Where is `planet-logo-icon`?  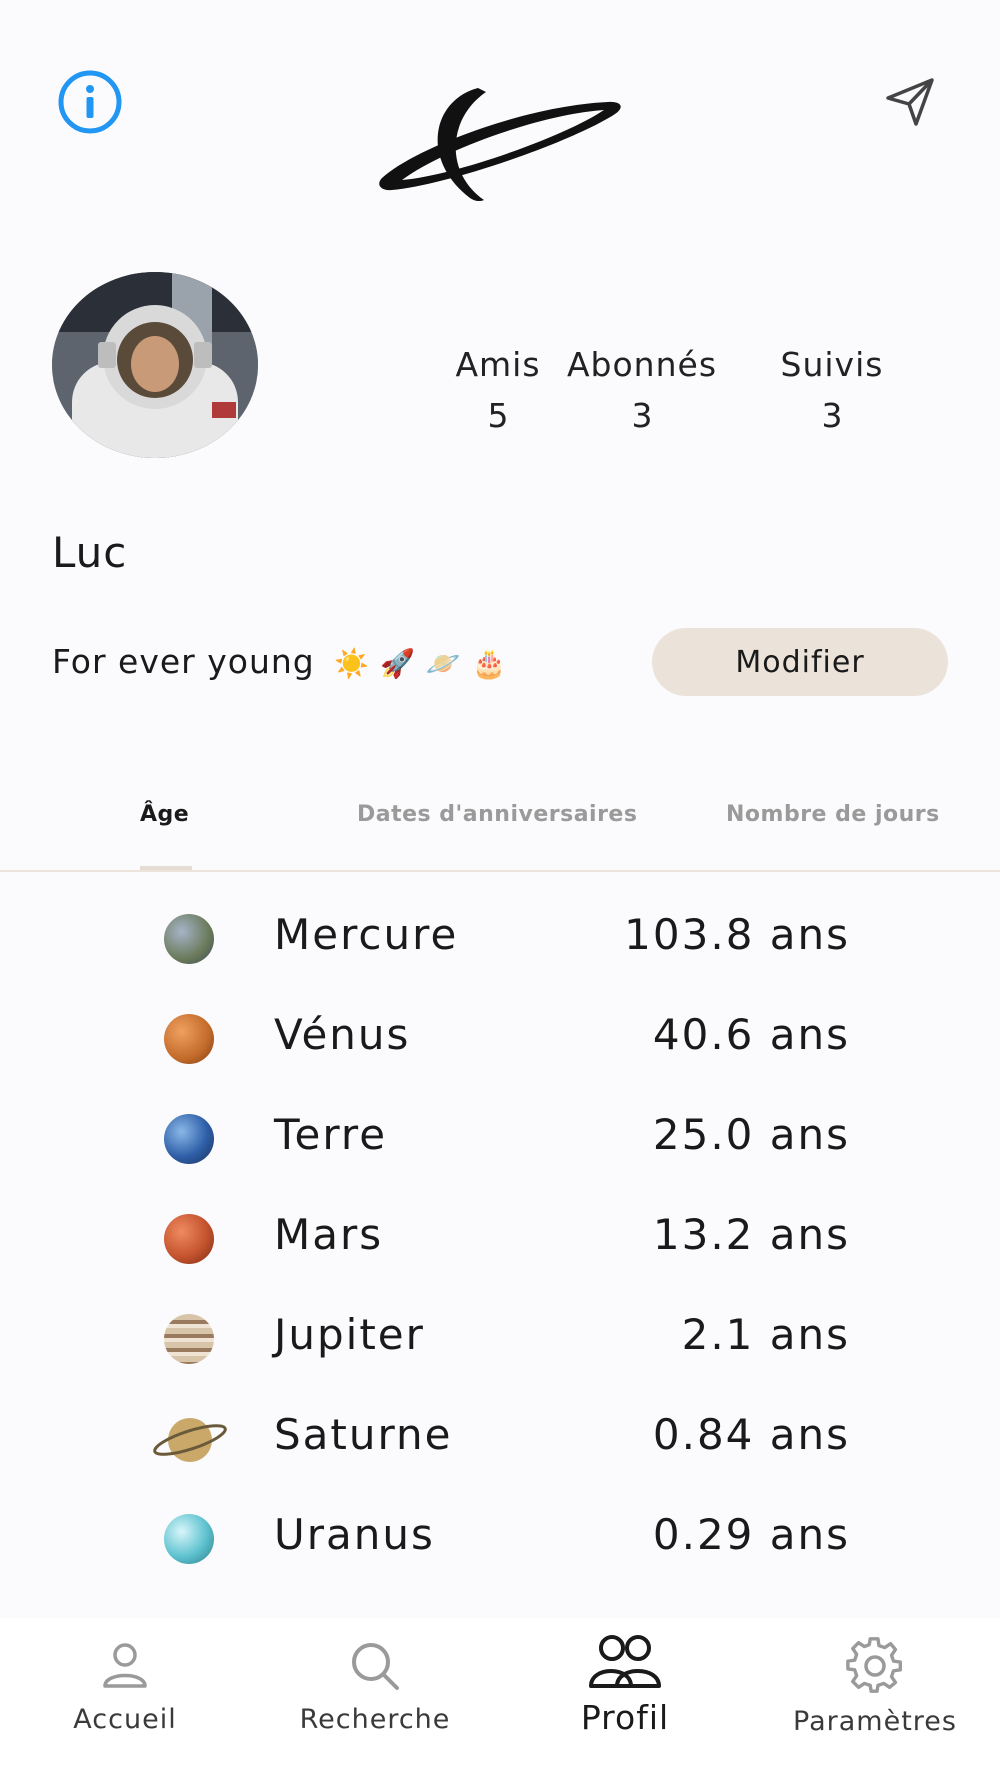
planet-logo-icon is located at coordinates (502, 145).